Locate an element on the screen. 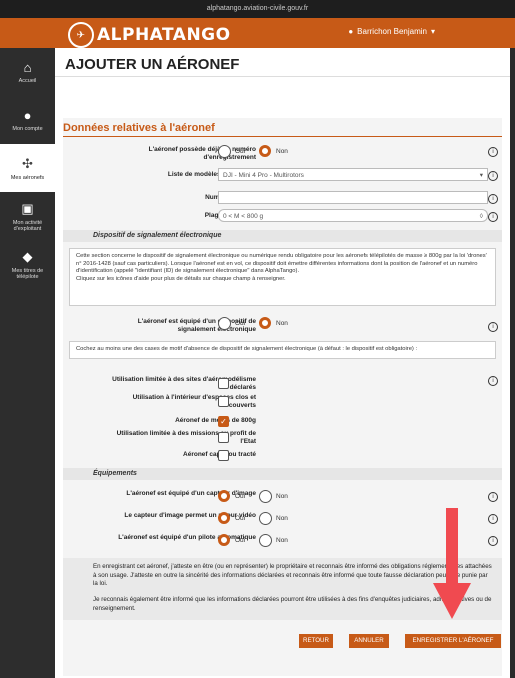 Image resolution: width=515 pixels, height=678 pixels. user-name: Barrichon Benjamin is located at coordinates (392, 31).